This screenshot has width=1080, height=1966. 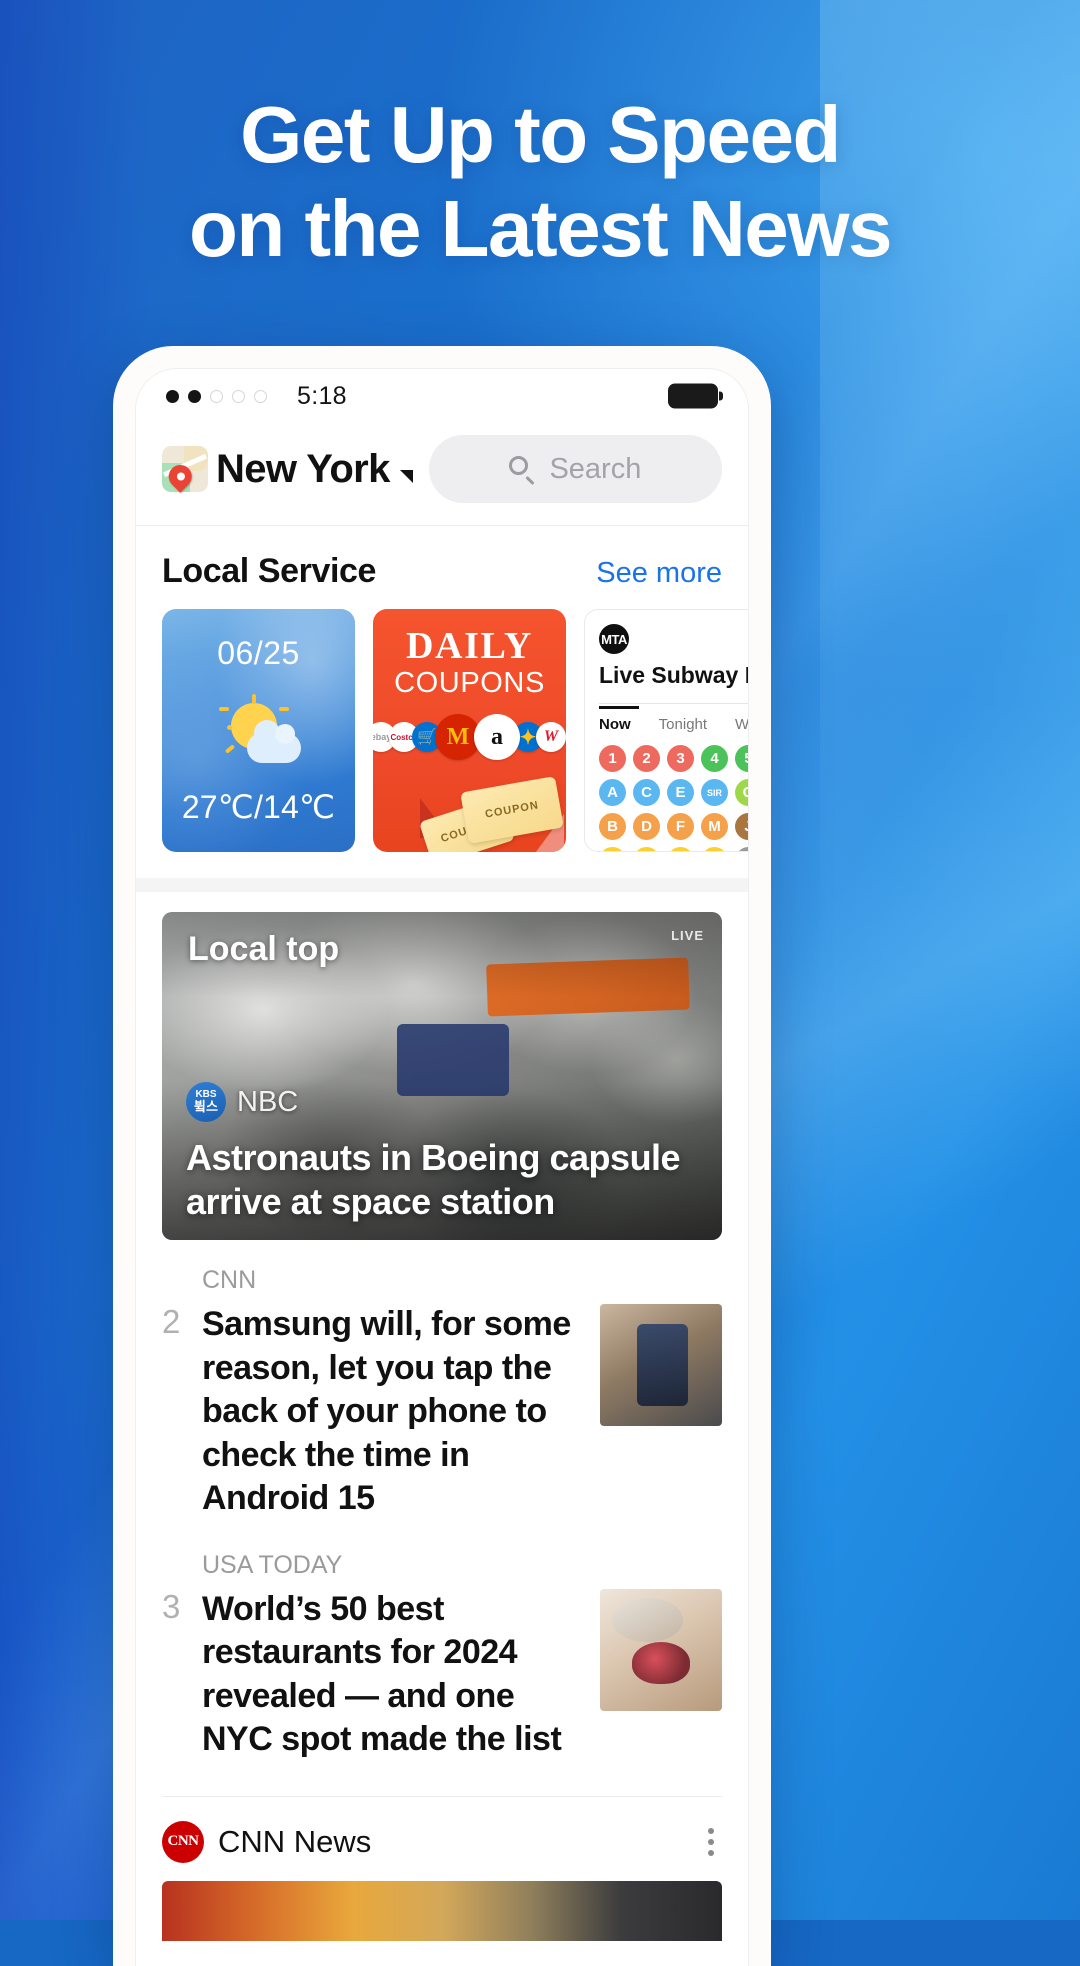 I want to click on search-input: Search, so click(x=575, y=469).